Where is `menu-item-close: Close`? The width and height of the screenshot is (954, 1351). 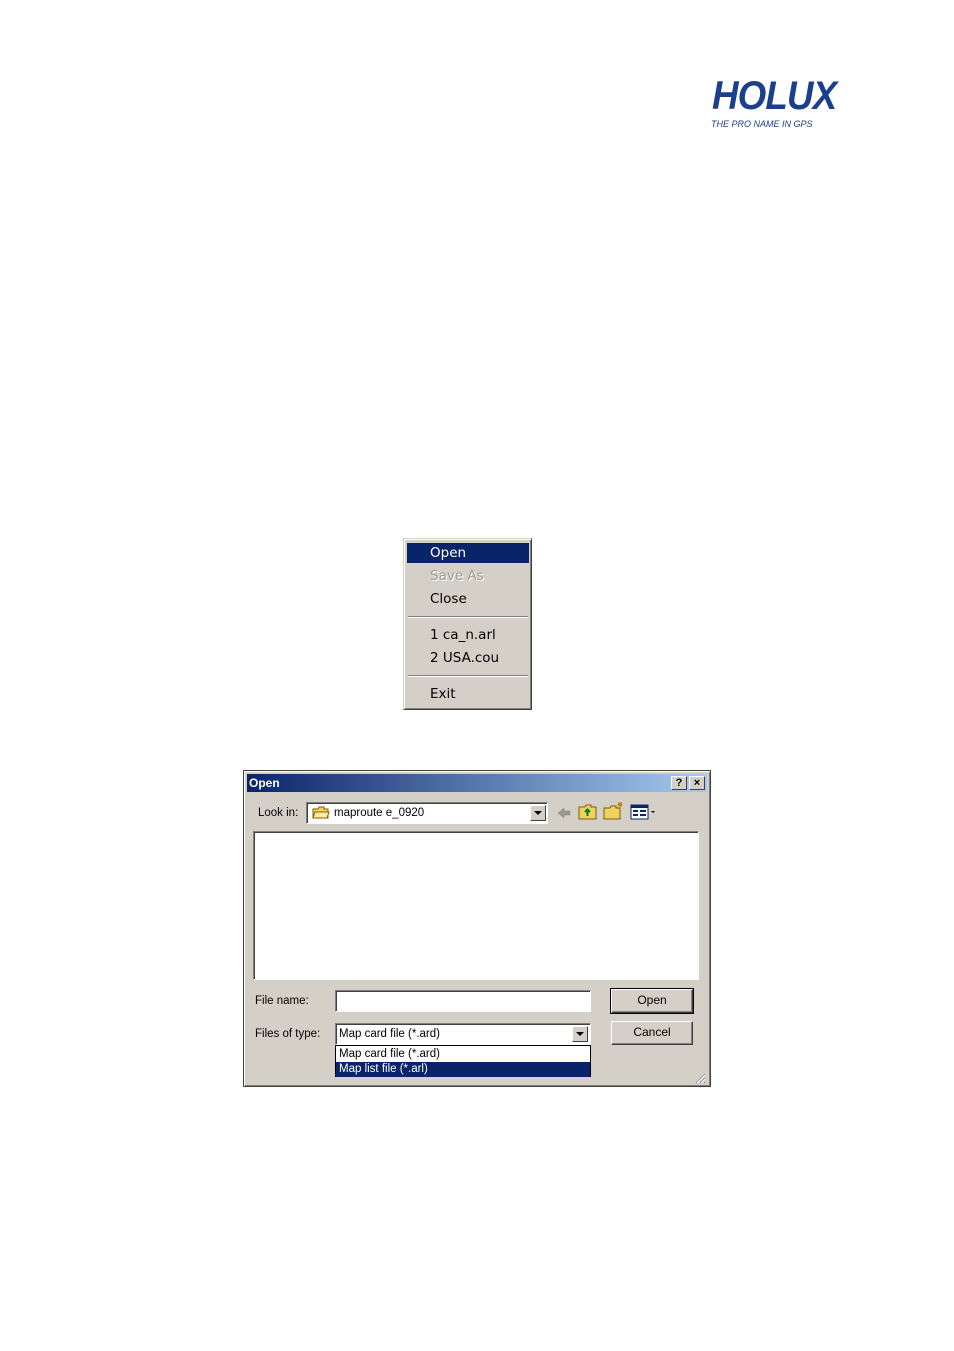 menu-item-close: Close is located at coordinates (468, 599).